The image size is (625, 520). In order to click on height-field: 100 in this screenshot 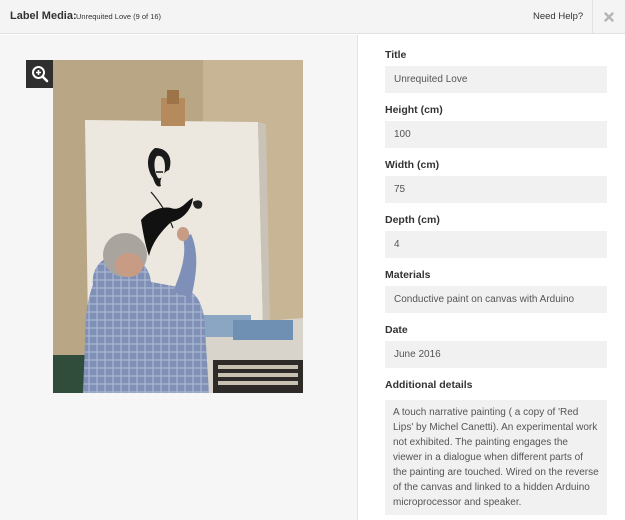, I will do `click(496, 134)`.